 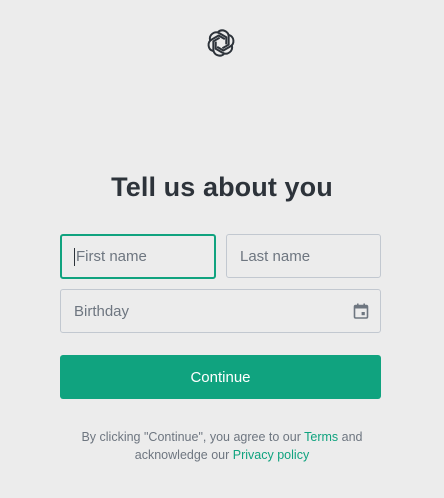 What do you see at coordinates (221, 43) in the screenshot?
I see `openai-logo-icon` at bounding box center [221, 43].